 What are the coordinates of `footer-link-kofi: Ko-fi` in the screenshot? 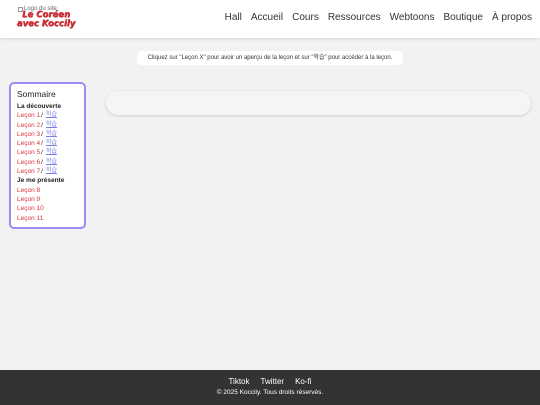 It's located at (303, 381).